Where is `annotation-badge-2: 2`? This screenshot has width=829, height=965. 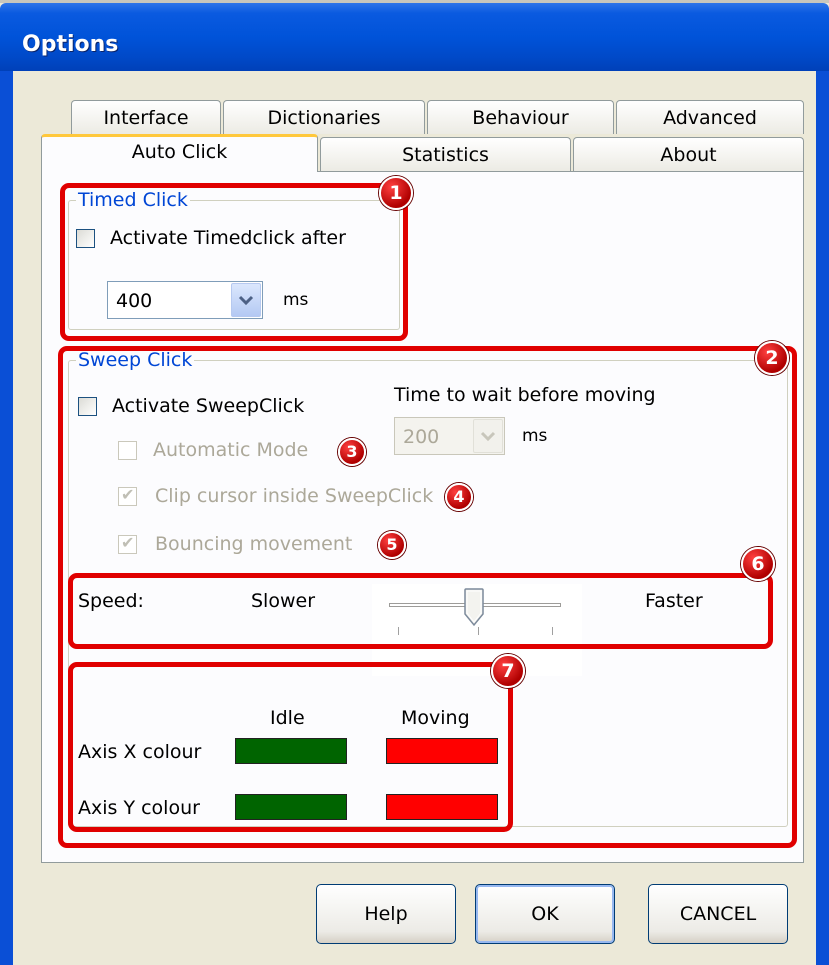 annotation-badge-2: 2 is located at coordinates (772, 358).